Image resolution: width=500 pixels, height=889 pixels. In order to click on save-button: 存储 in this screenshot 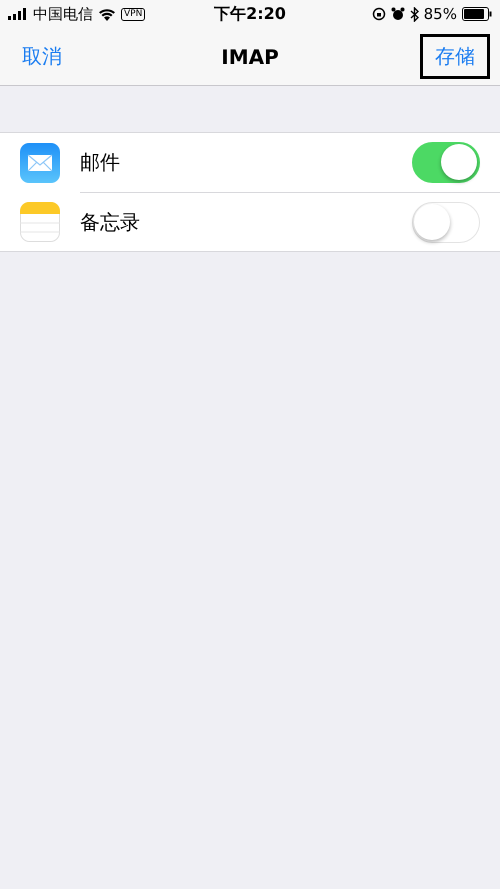, I will do `click(455, 56)`.